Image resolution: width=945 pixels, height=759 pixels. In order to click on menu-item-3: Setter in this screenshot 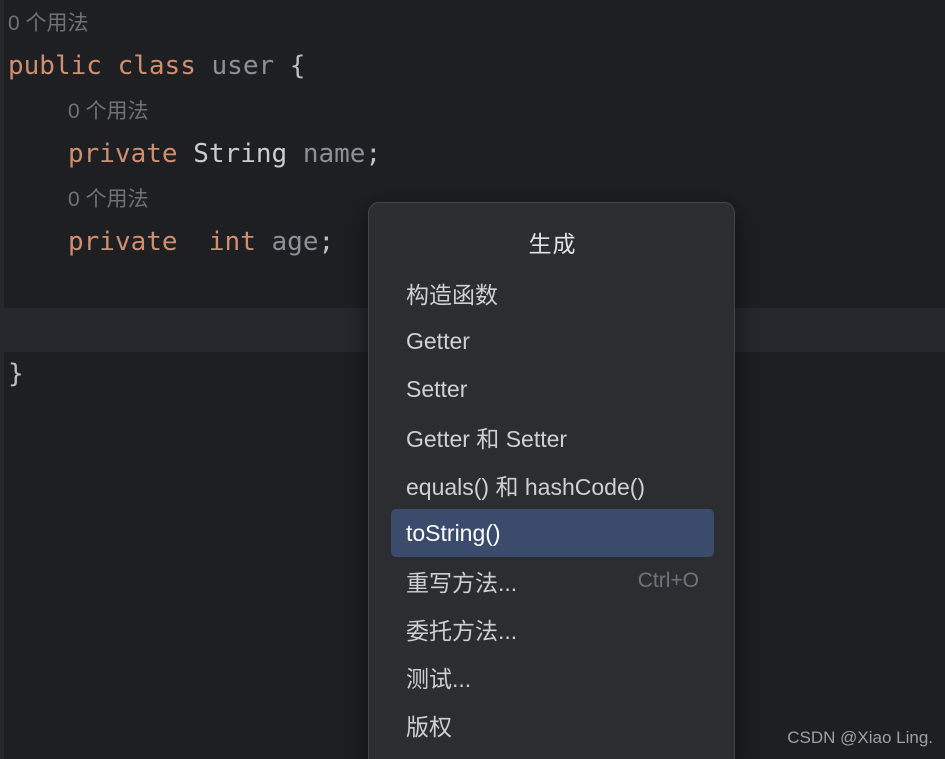, I will do `click(552, 389)`.